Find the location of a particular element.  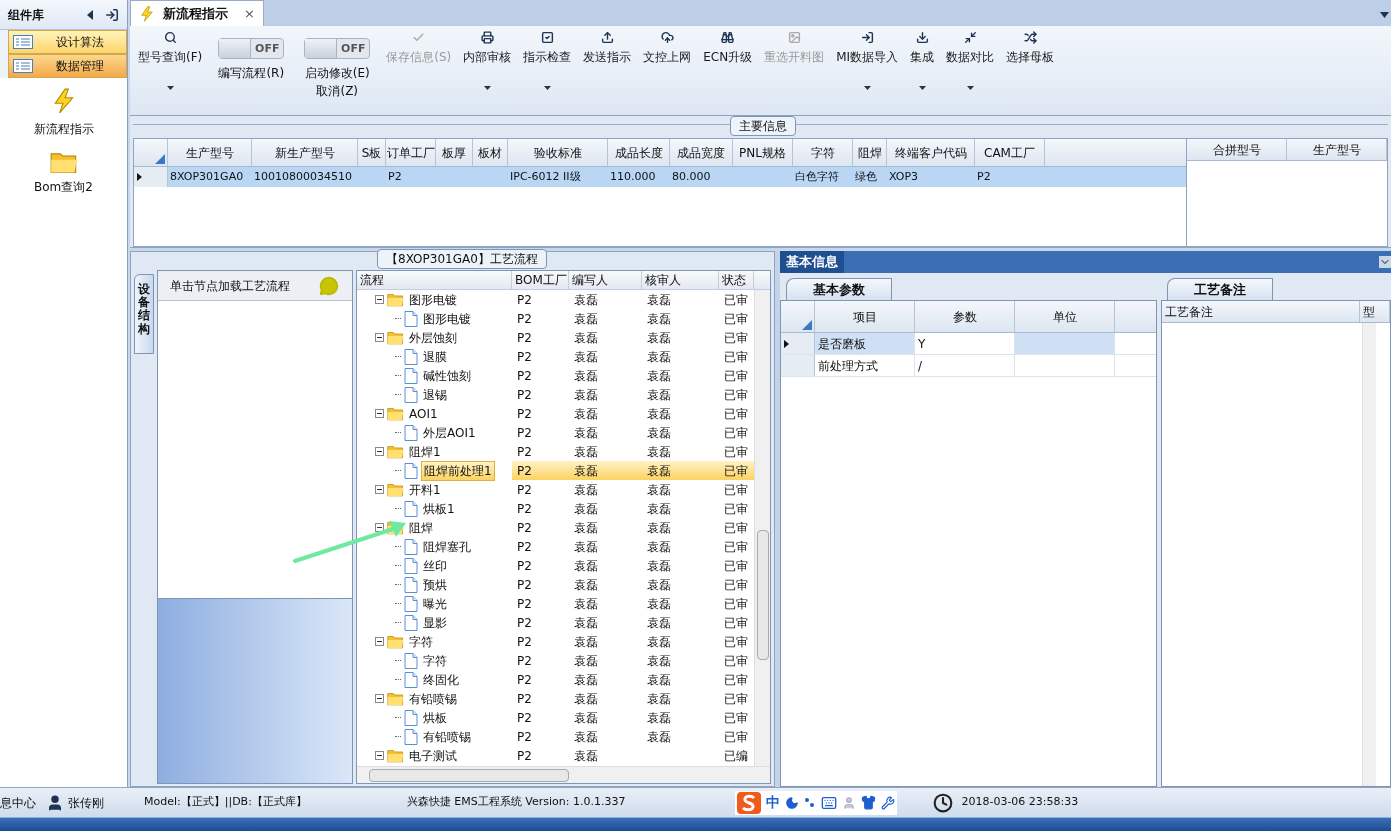

column-header: 项目 is located at coordinates (865, 316).